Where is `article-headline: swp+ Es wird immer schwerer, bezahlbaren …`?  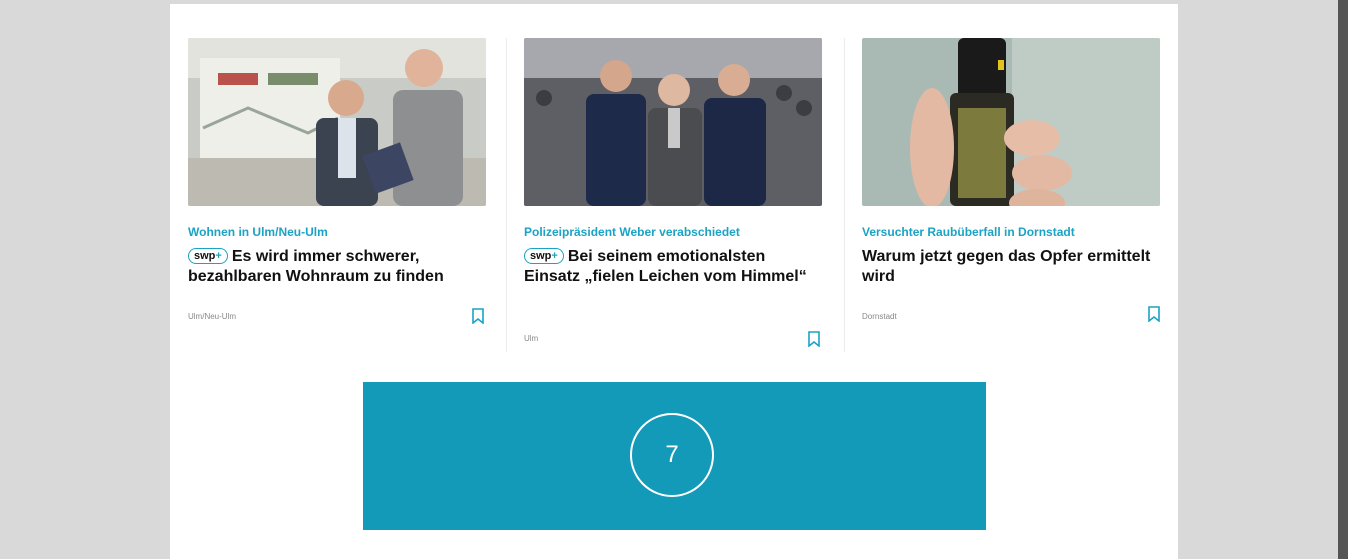 article-headline: swp+ Es wird immer schwerer, bezahlbaren … is located at coordinates (338, 267).